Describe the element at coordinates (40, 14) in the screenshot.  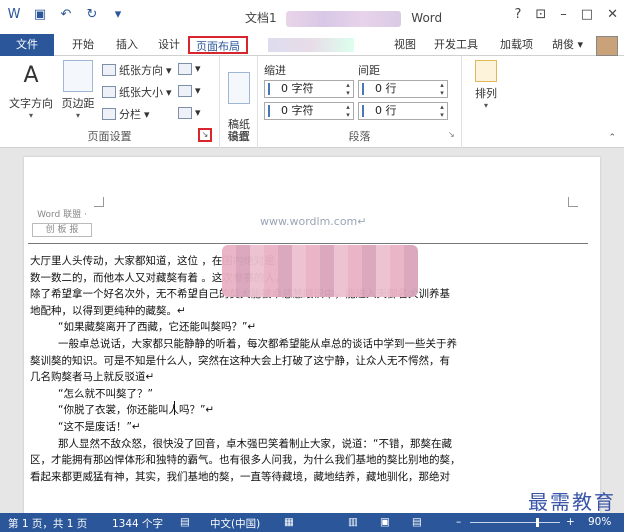
I see `save-icon: ▣` at that location.